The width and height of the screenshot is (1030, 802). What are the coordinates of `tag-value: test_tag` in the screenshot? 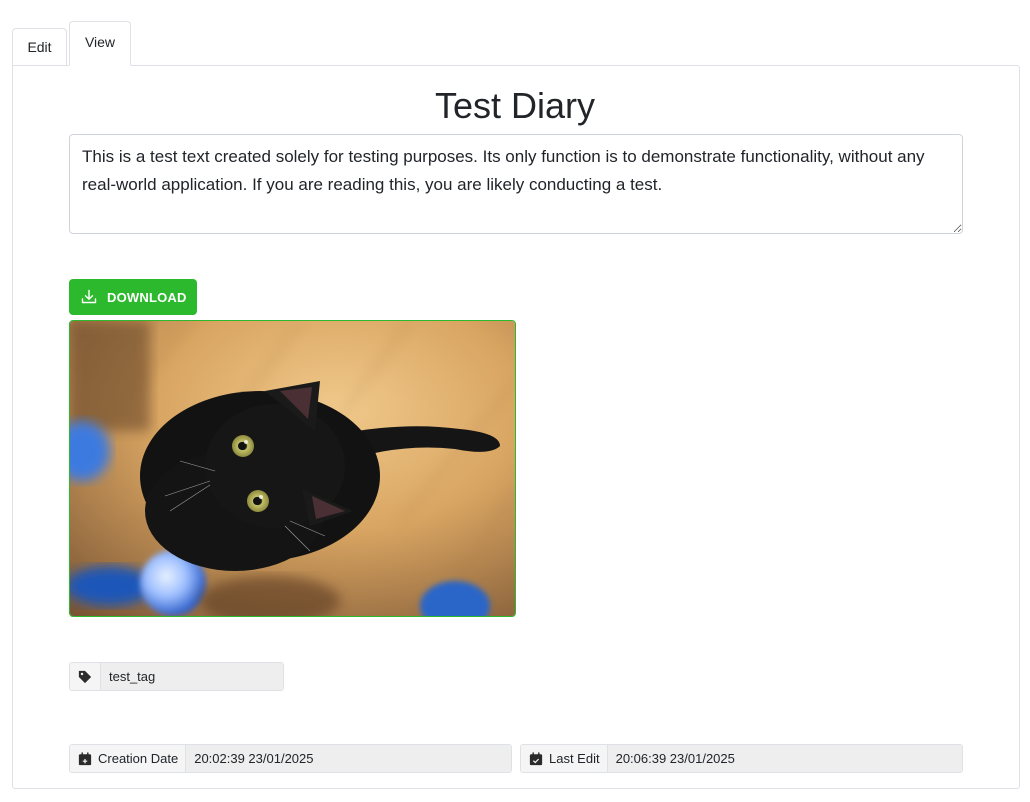 It's located at (192, 676).